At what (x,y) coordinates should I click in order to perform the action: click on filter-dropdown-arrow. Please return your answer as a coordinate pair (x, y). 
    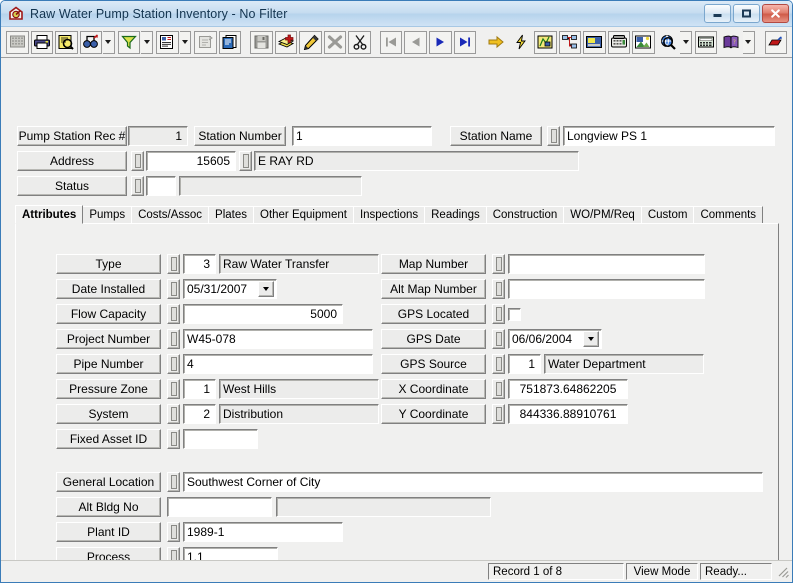
    Looking at the image, I should click on (147, 42).